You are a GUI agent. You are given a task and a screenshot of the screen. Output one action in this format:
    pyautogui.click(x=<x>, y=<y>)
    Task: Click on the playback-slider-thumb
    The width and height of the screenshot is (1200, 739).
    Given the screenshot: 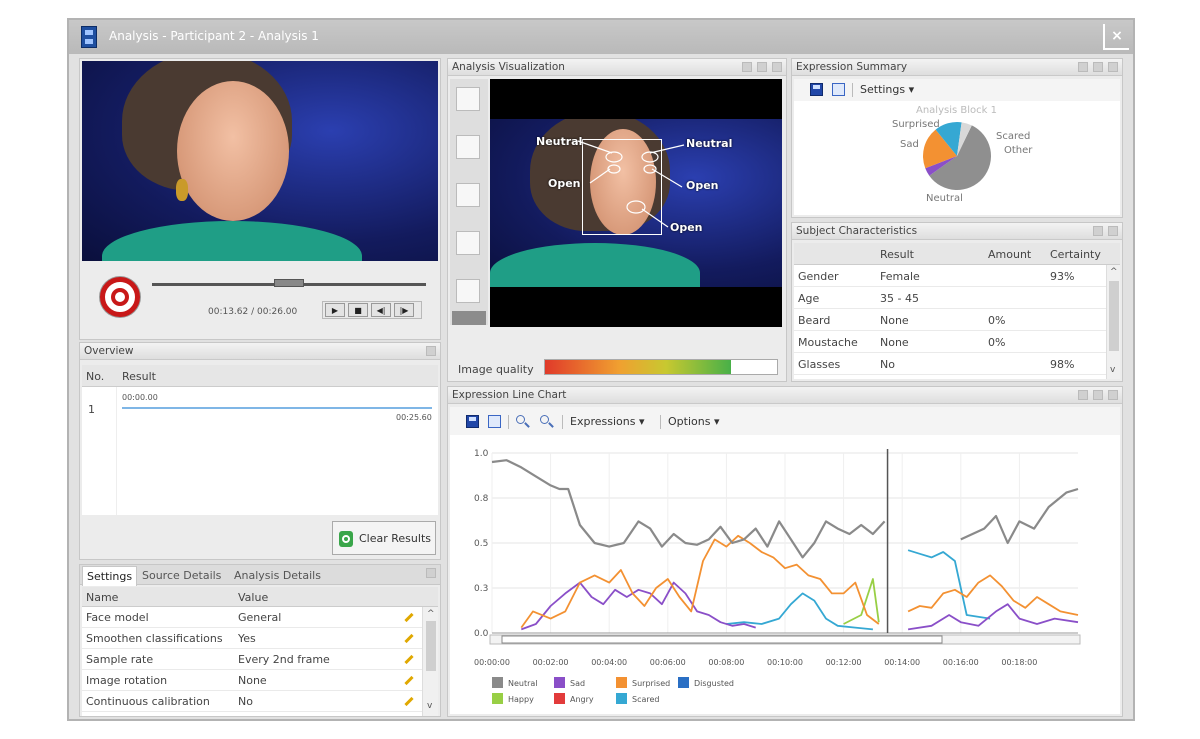 What is the action you would take?
    pyautogui.click(x=289, y=283)
    